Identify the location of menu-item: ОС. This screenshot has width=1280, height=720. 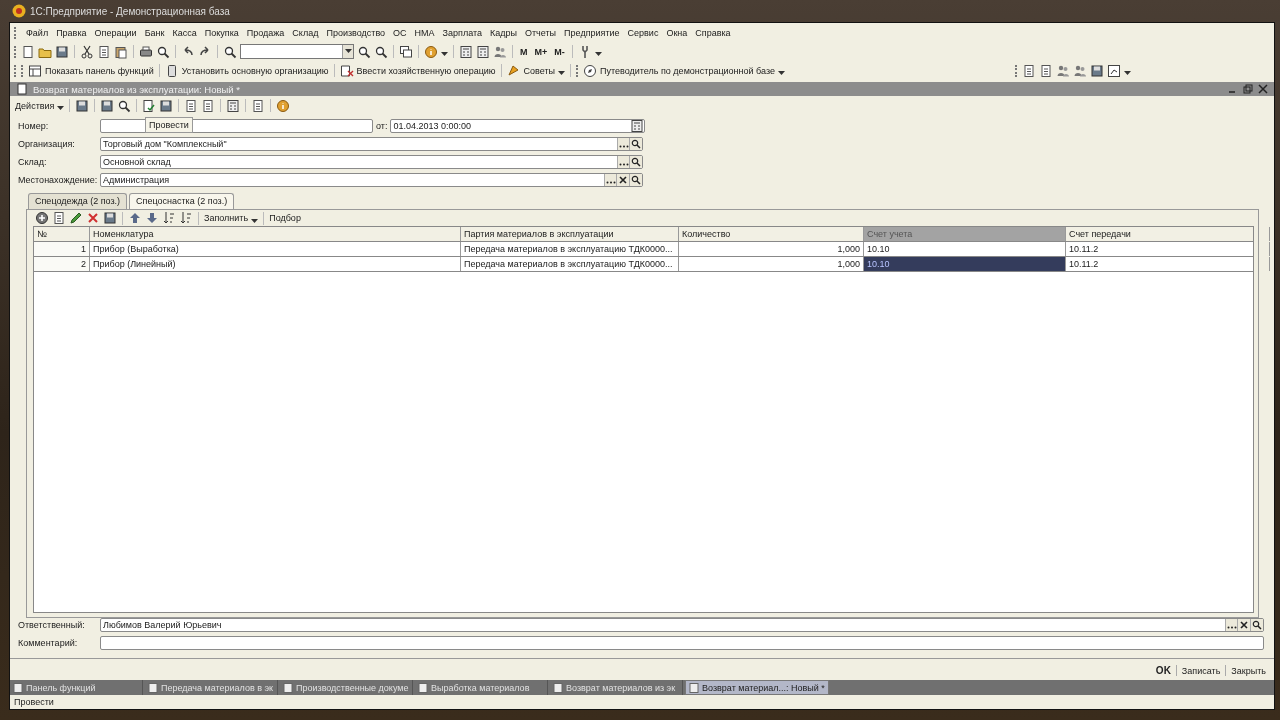
(400, 32).